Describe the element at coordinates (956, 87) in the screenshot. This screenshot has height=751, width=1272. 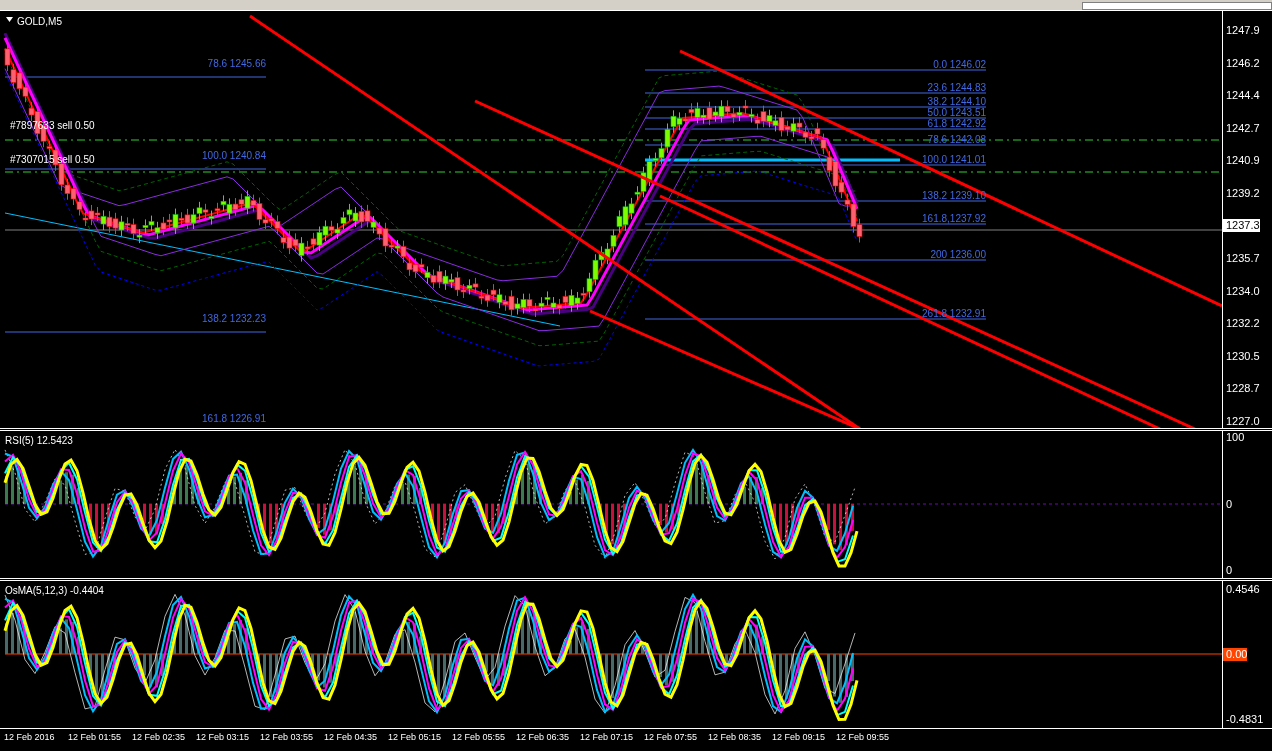
I see `fibonacci-label: 23.6 1244.83` at that location.